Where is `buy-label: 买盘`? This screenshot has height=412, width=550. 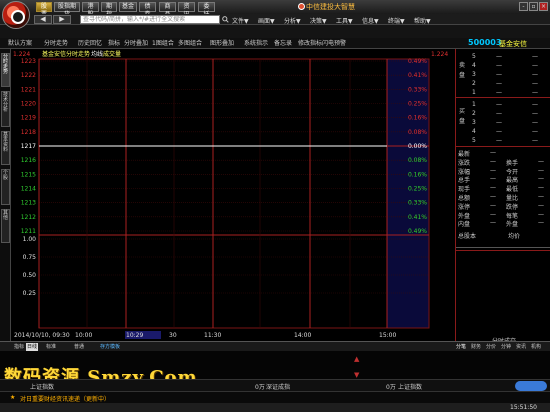 buy-label: 买盘 is located at coordinates (462, 116).